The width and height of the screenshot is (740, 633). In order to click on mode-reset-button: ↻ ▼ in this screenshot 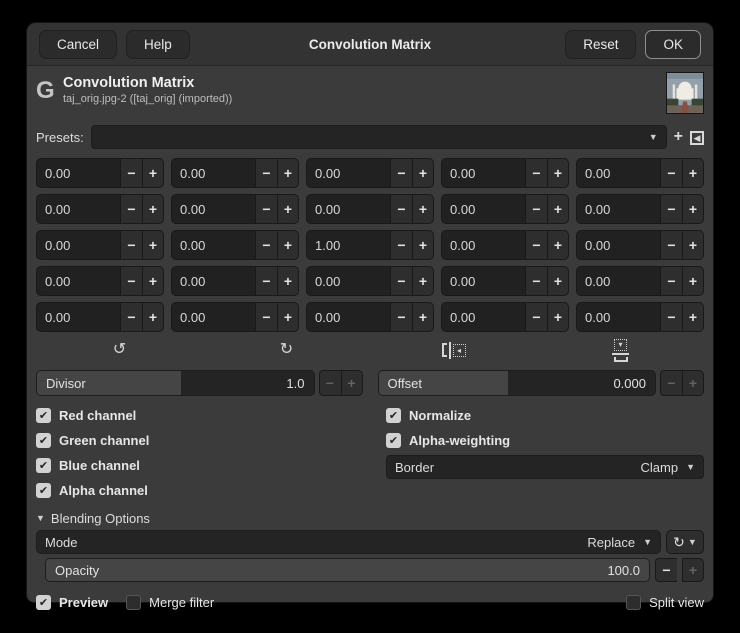, I will do `click(685, 542)`.